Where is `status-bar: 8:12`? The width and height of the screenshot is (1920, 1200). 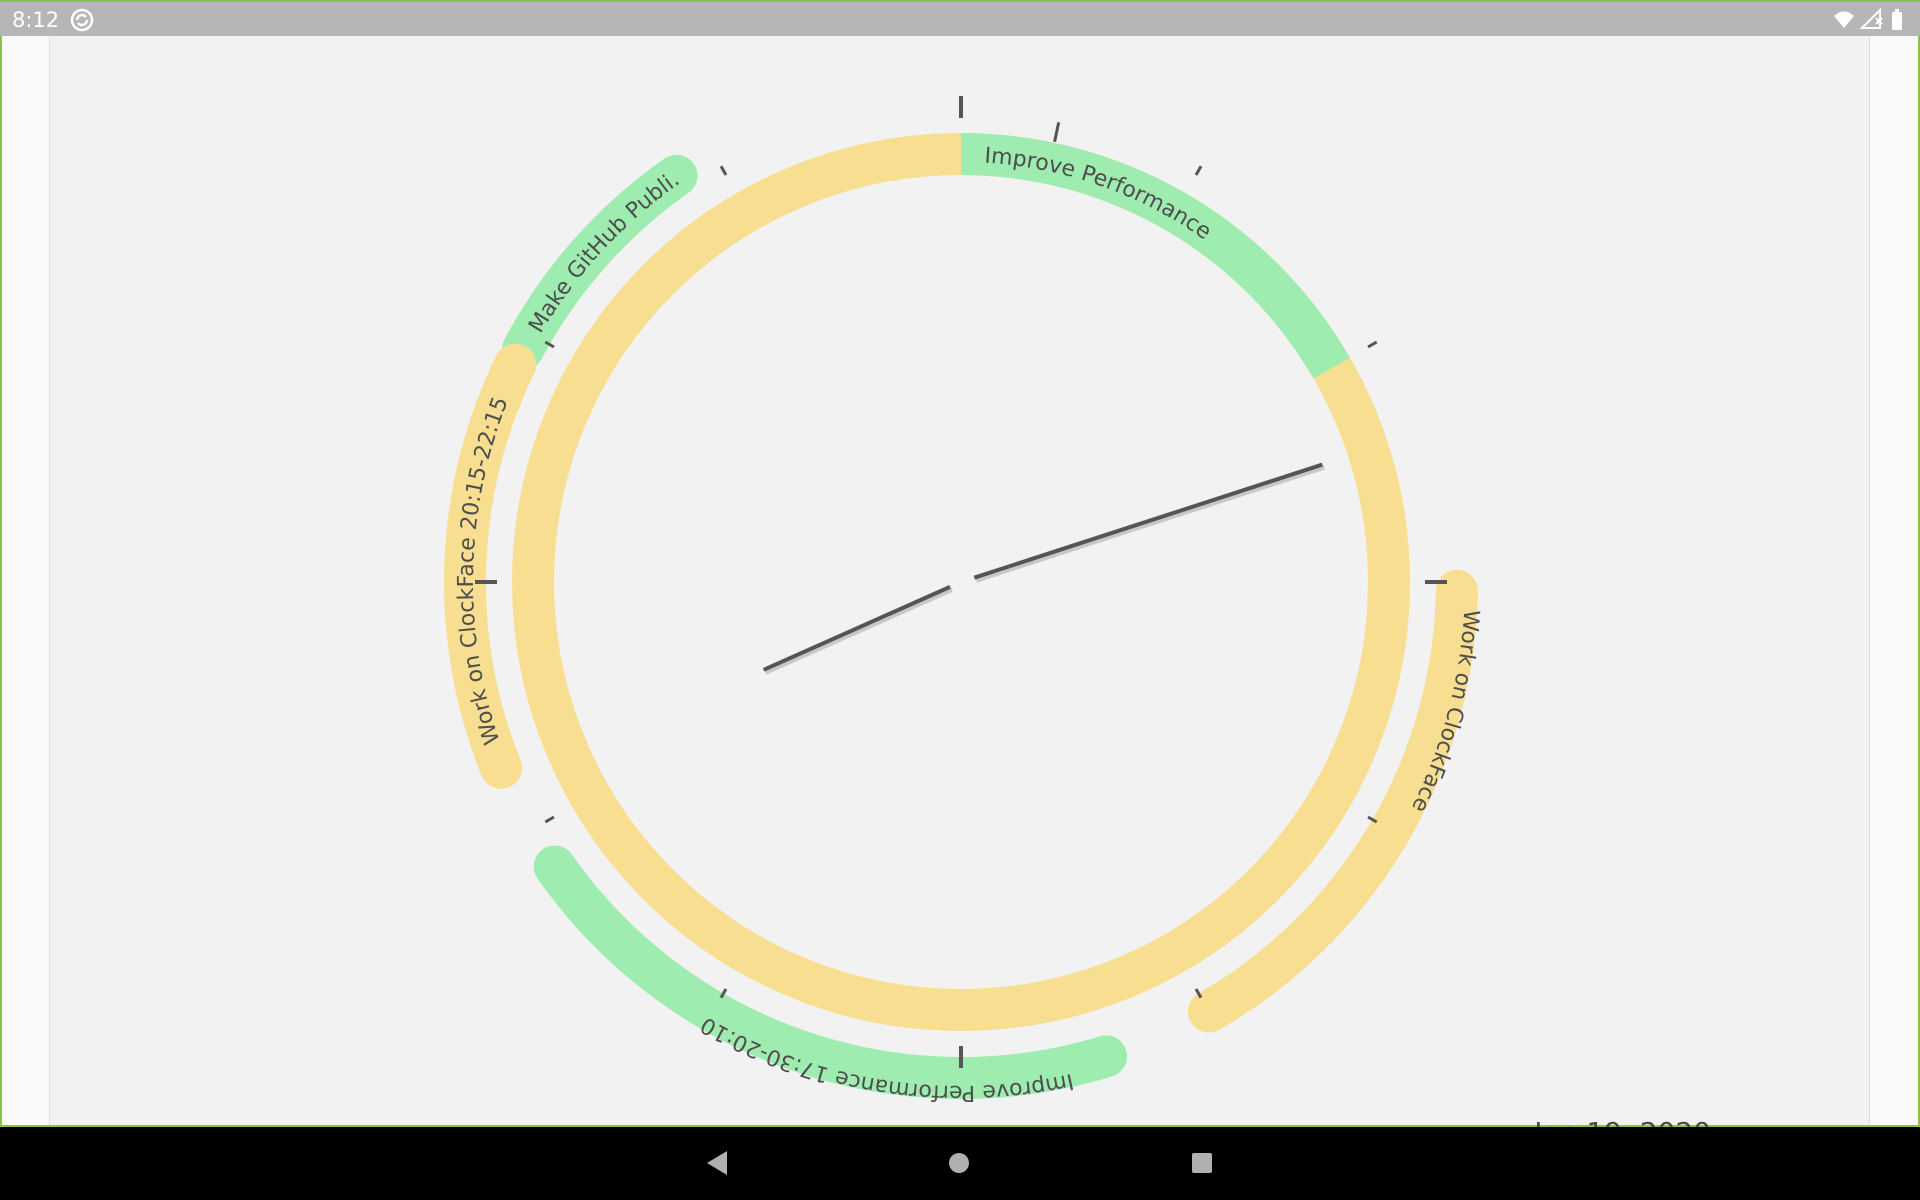
status-bar: 8:12 is located at coordinates (960, 18).